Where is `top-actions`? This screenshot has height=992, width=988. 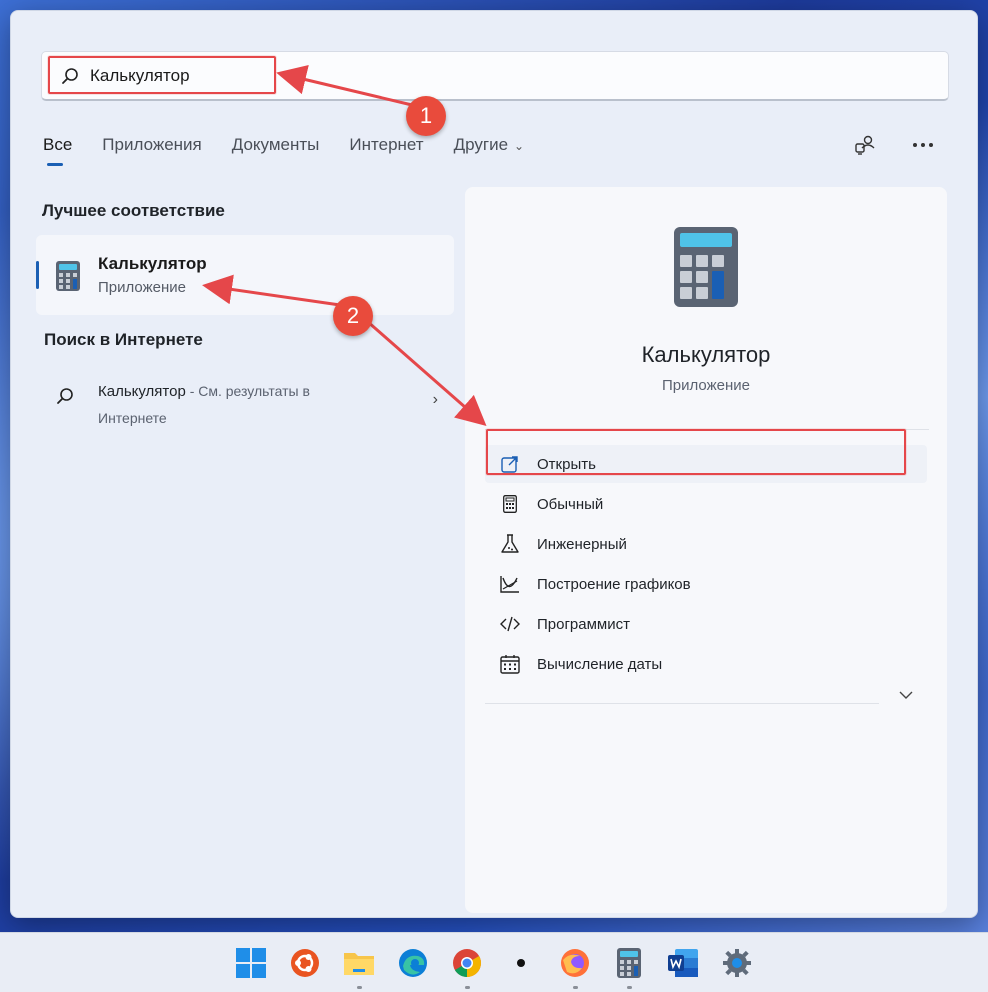 top-actions is located at coordinates (894, 145).